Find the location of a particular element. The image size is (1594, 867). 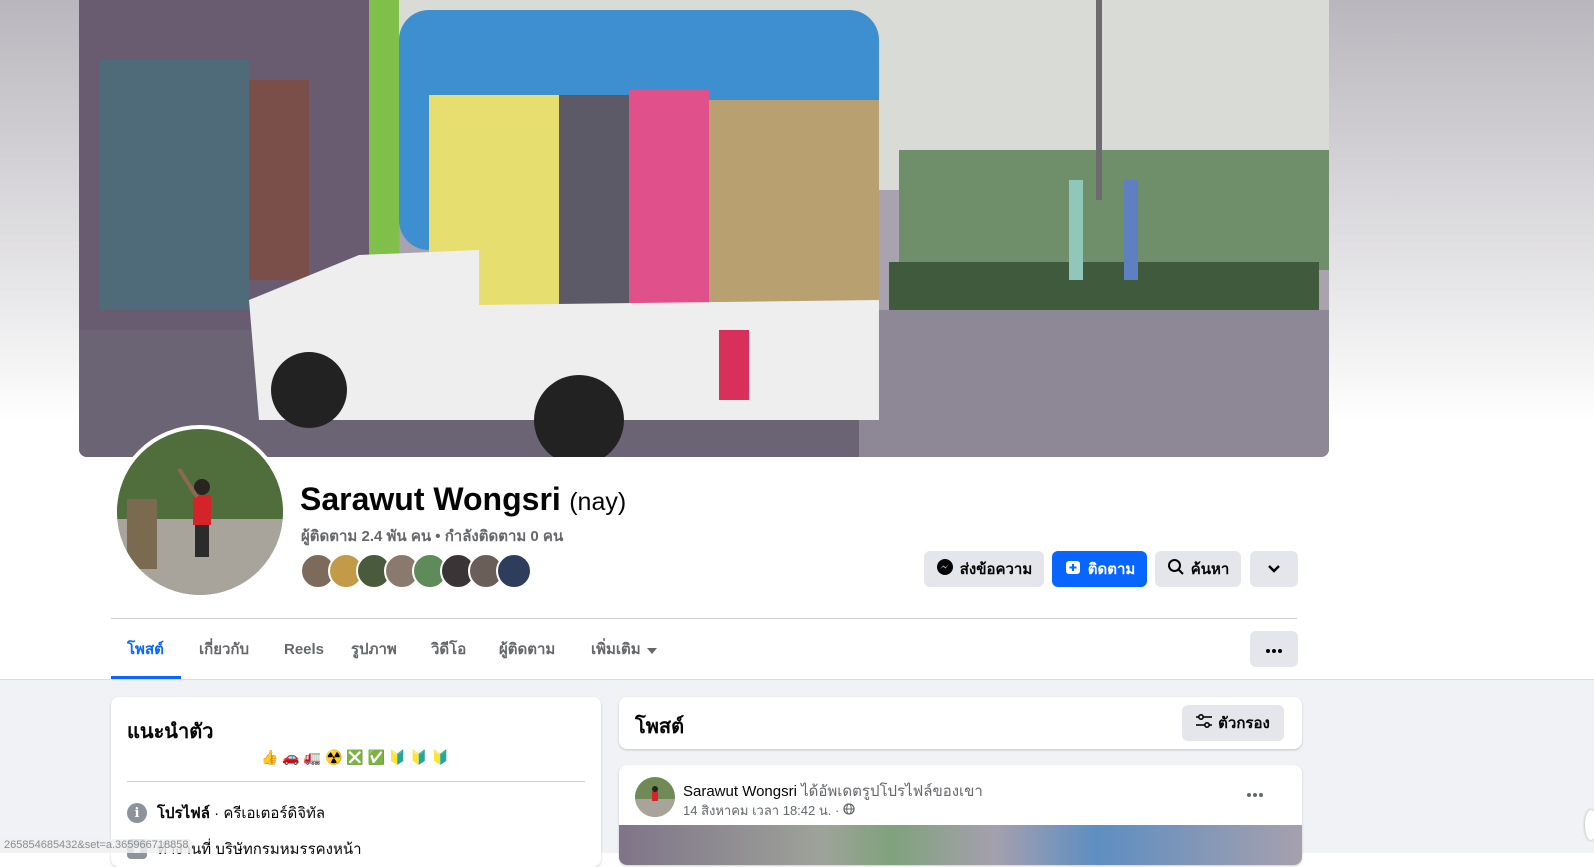

post-options-button is located at coordinates (1255, 793).